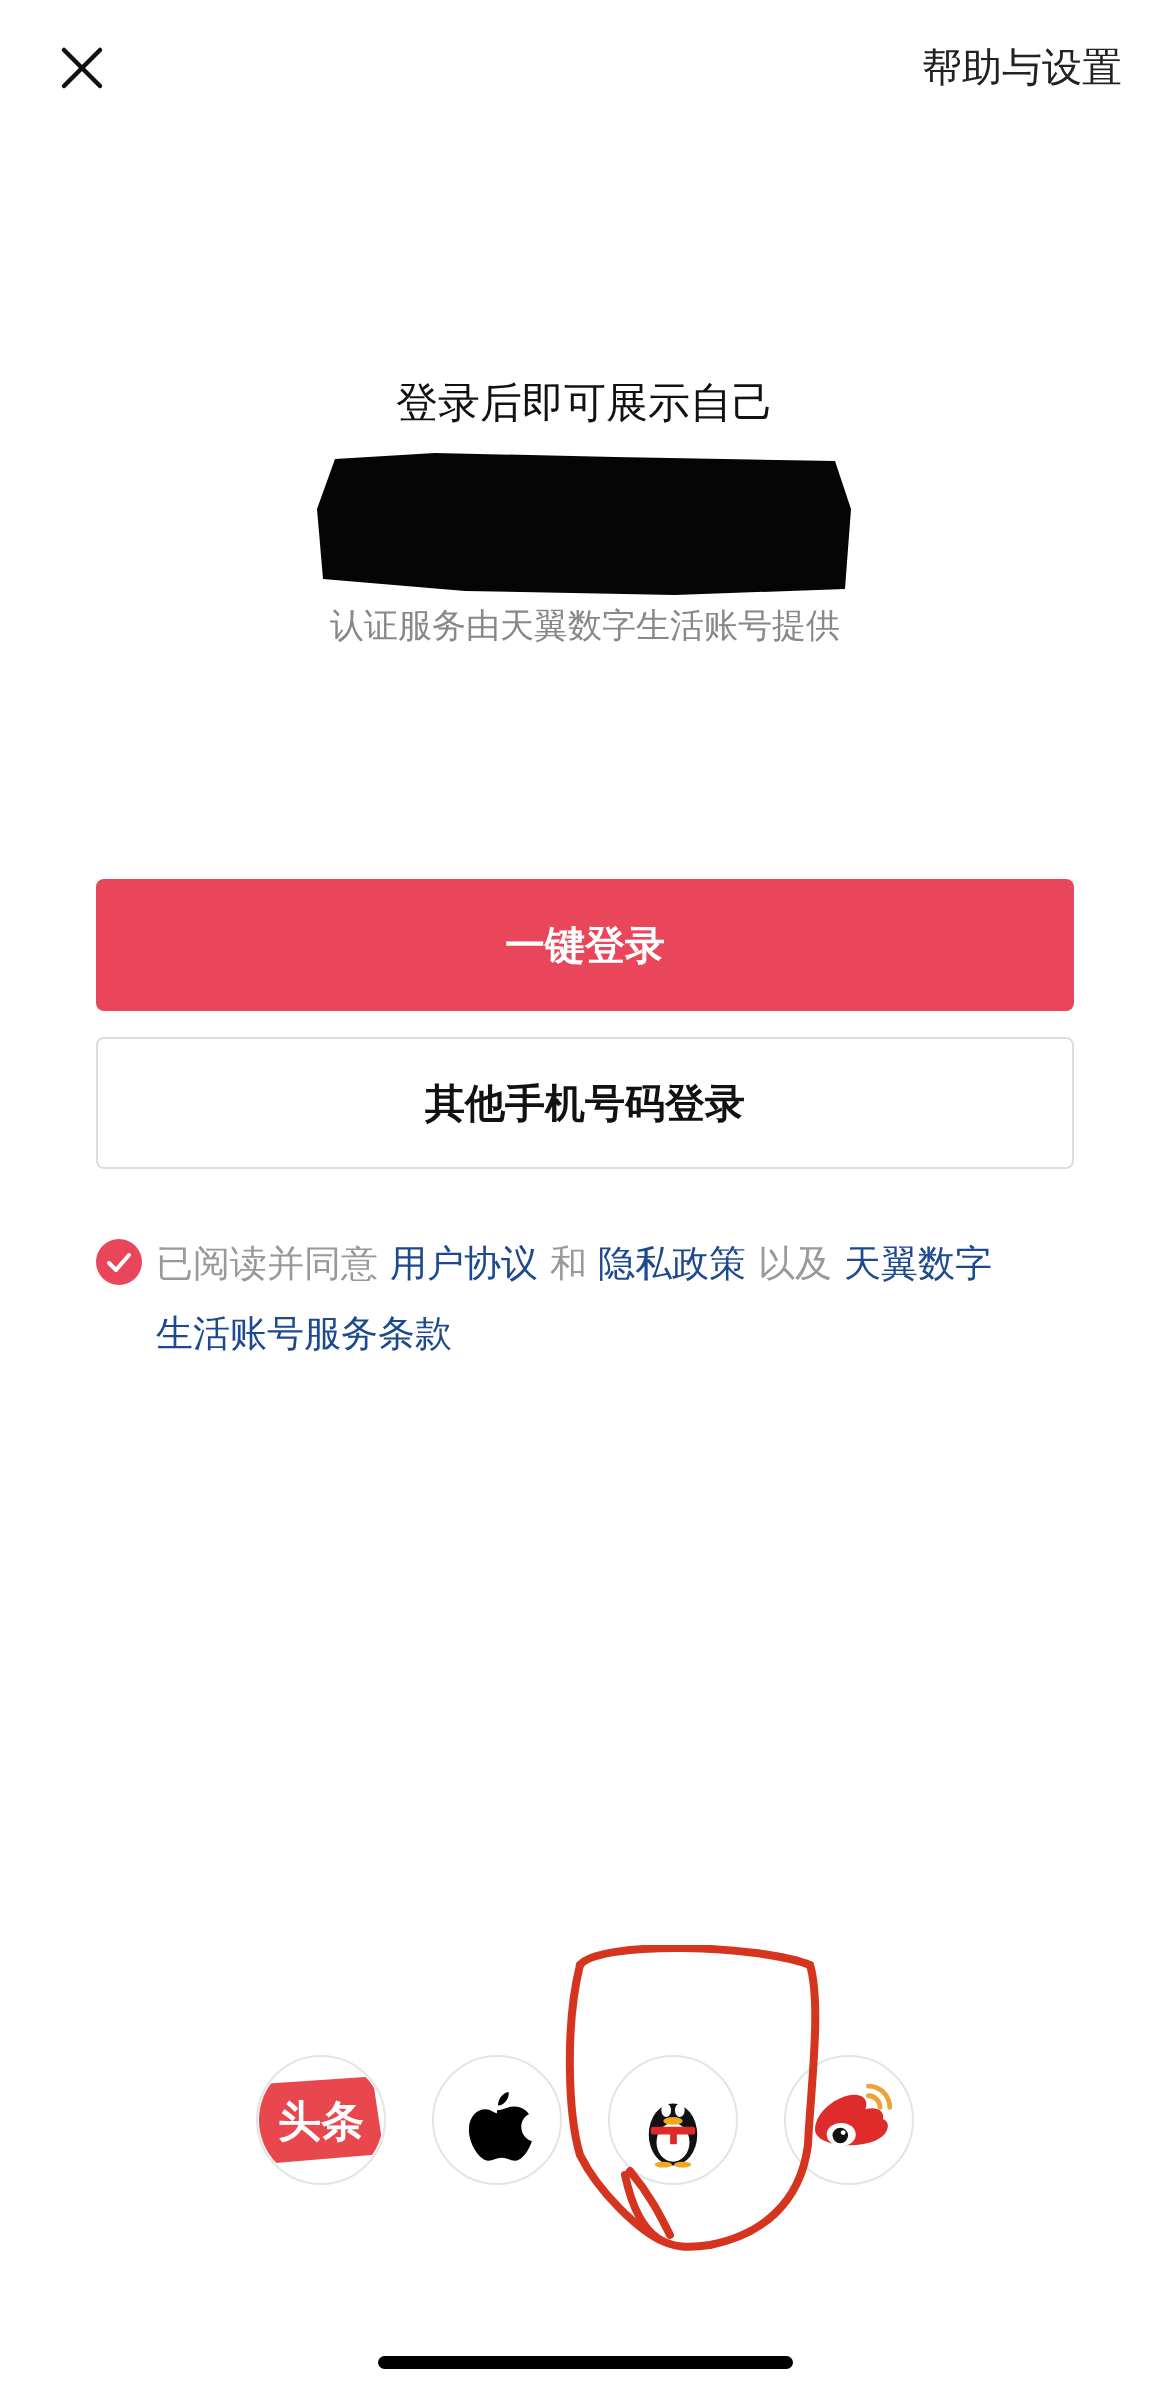 Image resolution: width=1170 pixels, height=2391 pixels. I want to click on toutiao-login-icon: 头条, so click(321, 2120).